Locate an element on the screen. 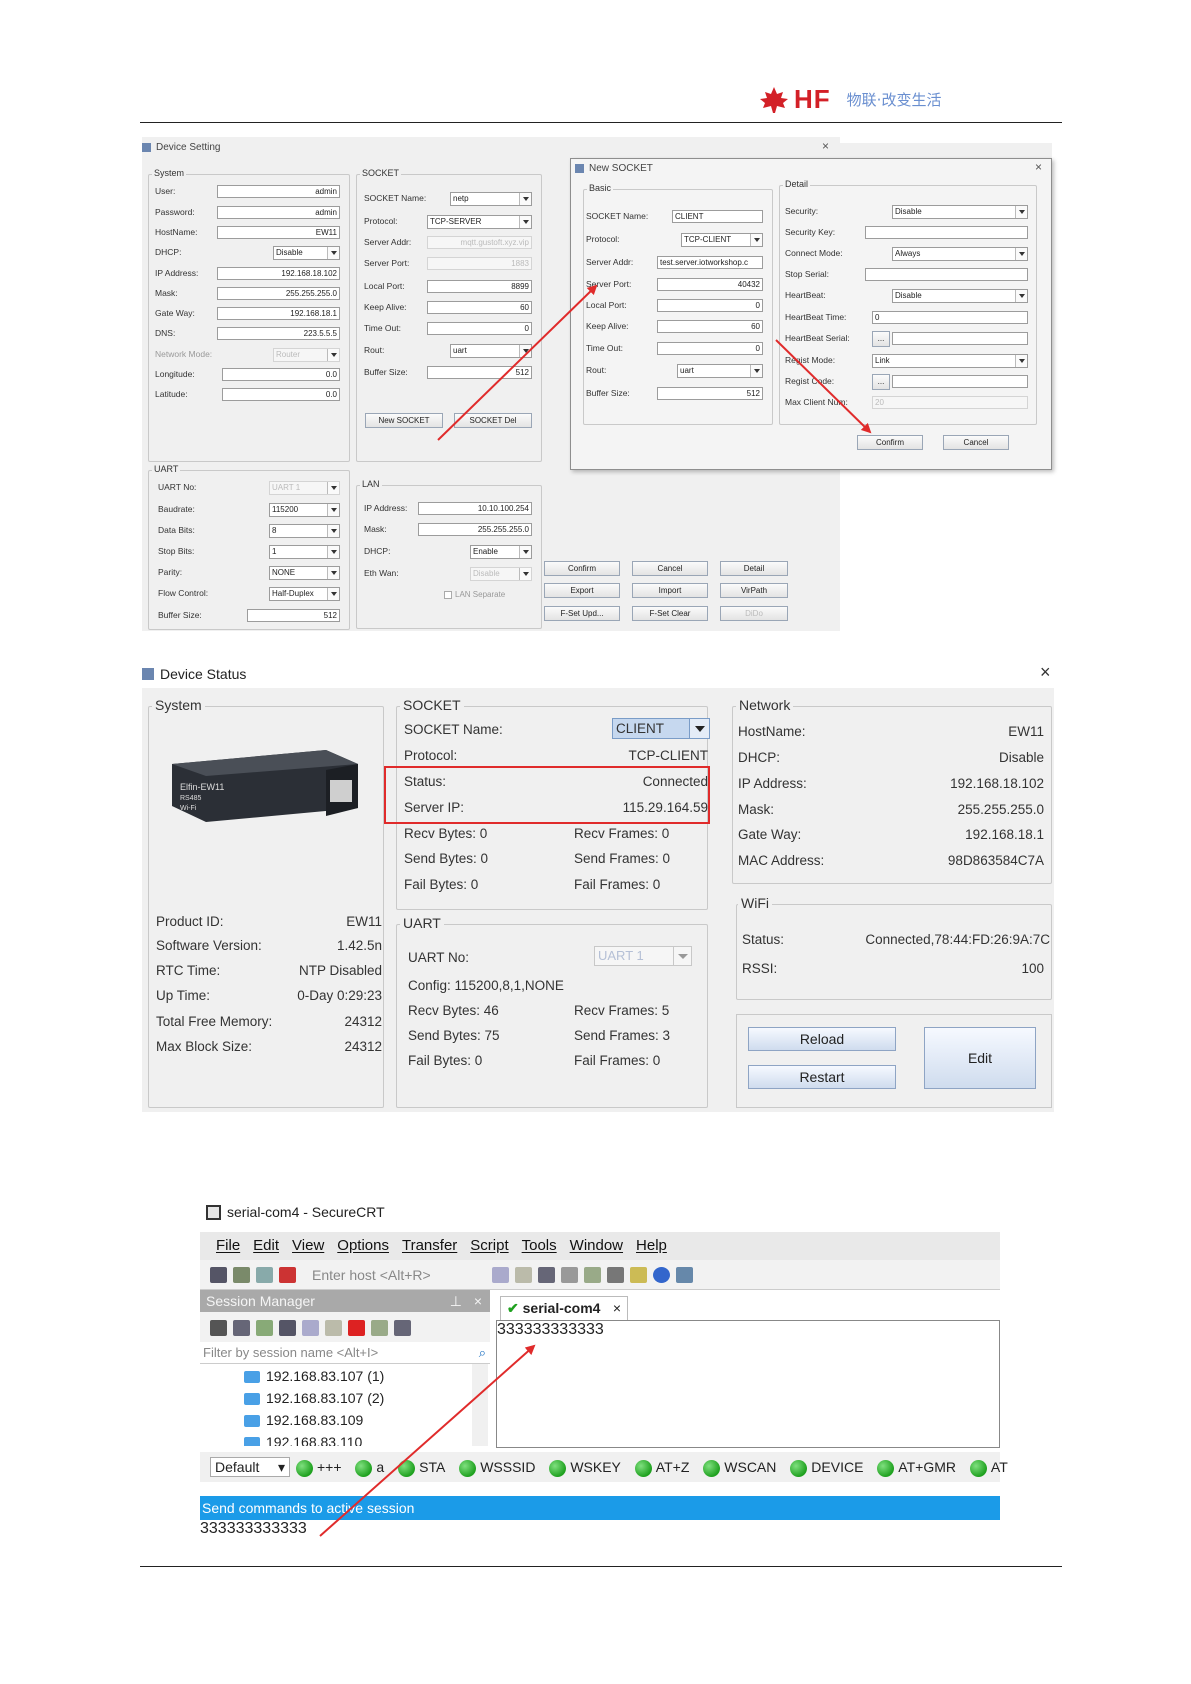  footer-divider is located at coordinates (601, 1566).